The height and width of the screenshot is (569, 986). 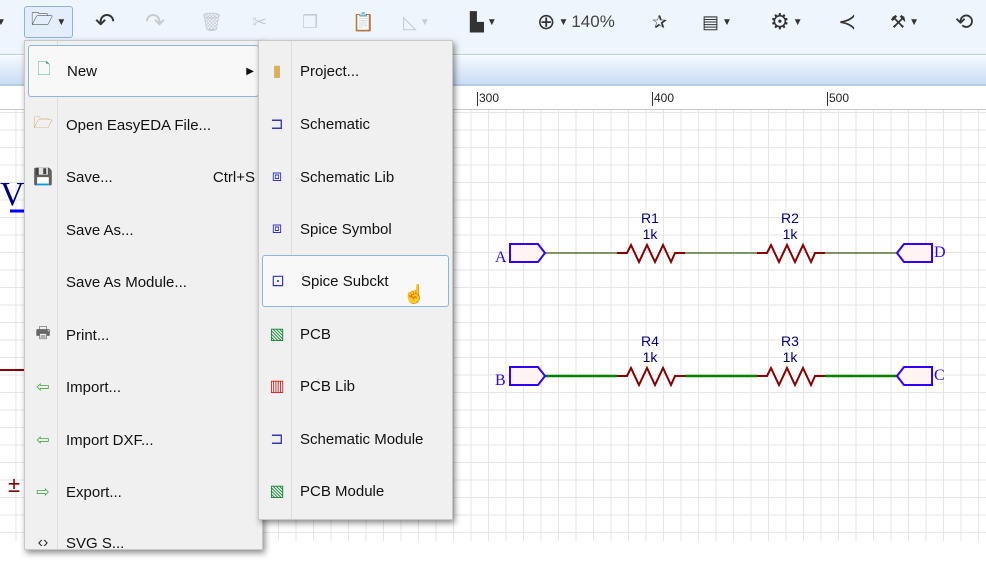 I want to click on history-icon: ⟲, so click(x=964, y=21).